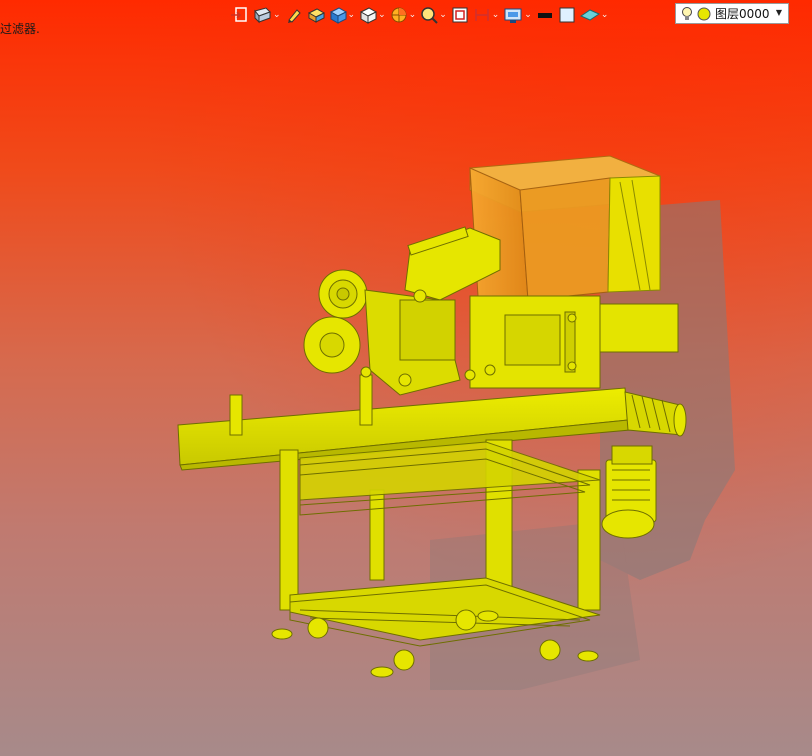 This screenshot has width=812, height=756. What do you see at coordinates (687, 14) in the screenshot?
I see `lightbulb-icon` at bounding box center [687, 14].